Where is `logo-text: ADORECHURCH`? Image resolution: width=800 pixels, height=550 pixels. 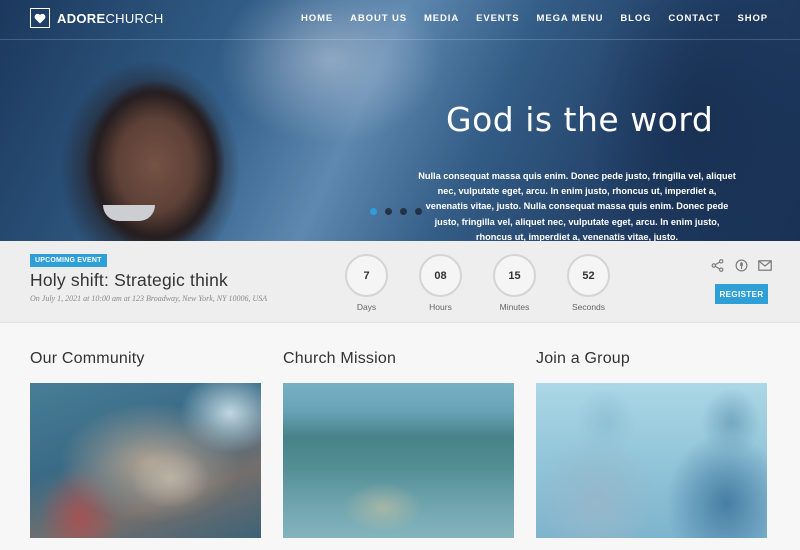 logo-text: ADORECHURCH is located at coordinates (110, 18).